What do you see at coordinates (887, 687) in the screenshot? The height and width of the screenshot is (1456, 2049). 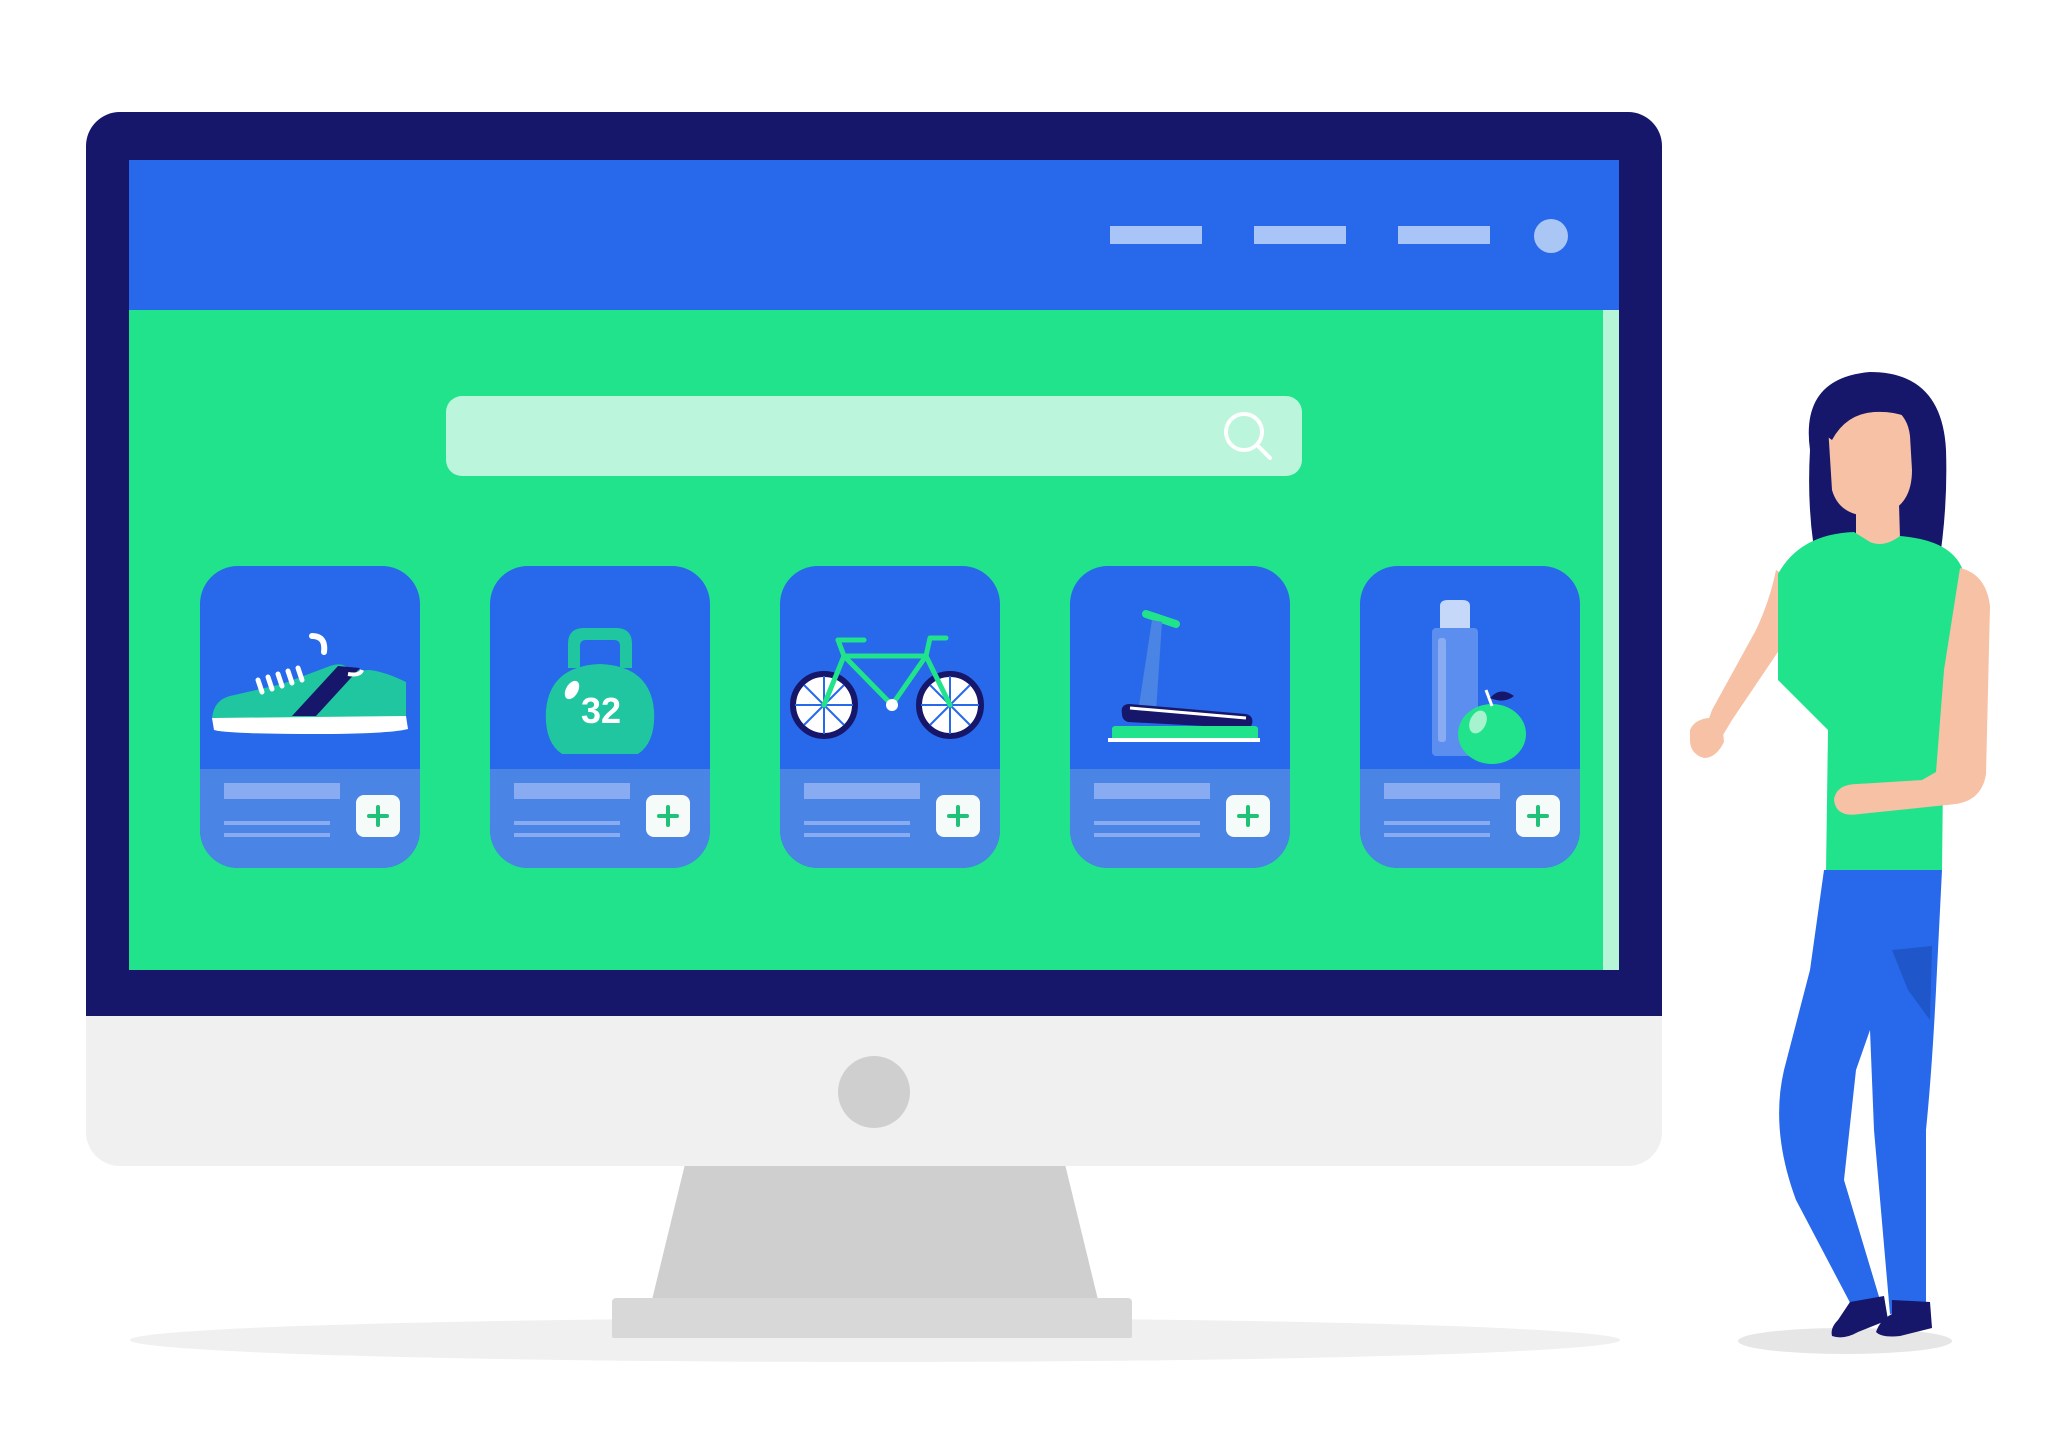 I see `bicycle-icon` at bounding box center [887, 687].